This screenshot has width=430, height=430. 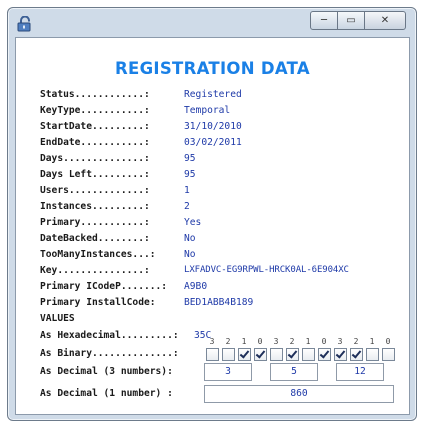 I want to click on decimal-box-3: 12, so click(x=360, y=372).